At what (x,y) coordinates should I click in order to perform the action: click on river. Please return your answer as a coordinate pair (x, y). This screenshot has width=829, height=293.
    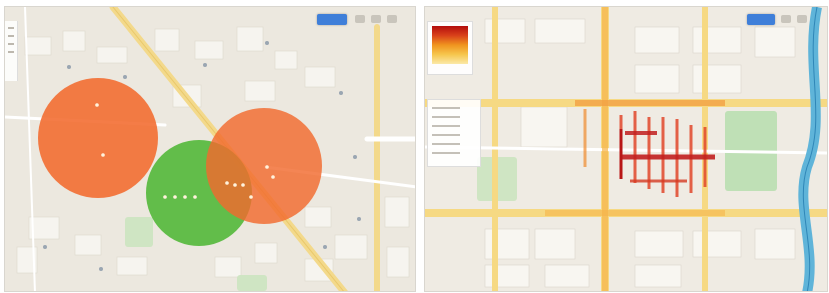
    Looking at the image, I should click on (810, 149).